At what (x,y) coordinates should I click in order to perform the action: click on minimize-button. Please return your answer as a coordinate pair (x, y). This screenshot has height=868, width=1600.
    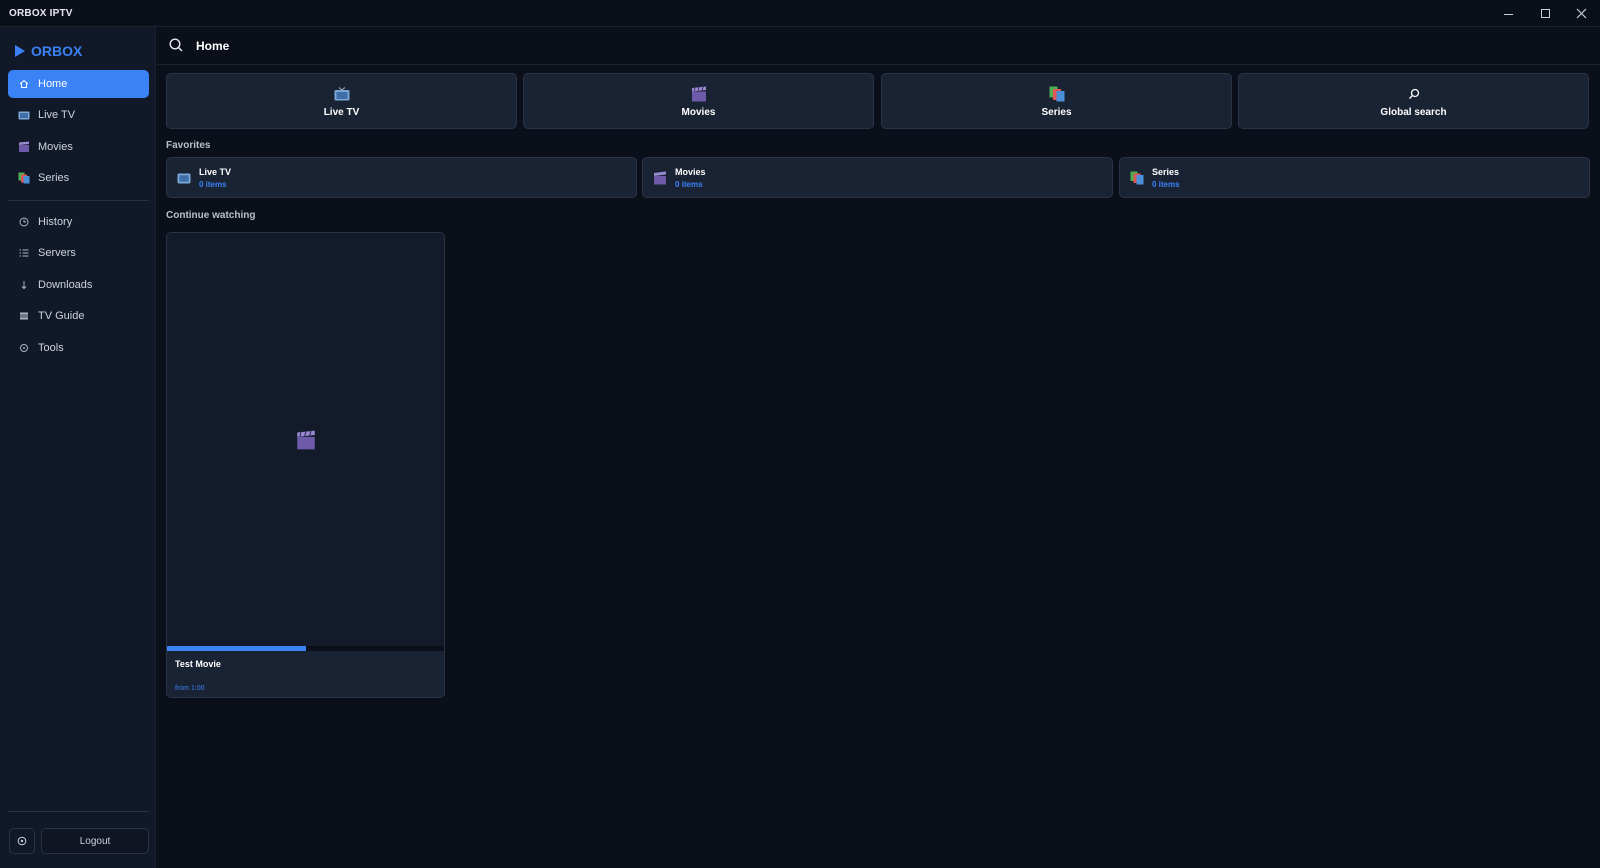
    Looking at the image, I should click on (1508, 13).